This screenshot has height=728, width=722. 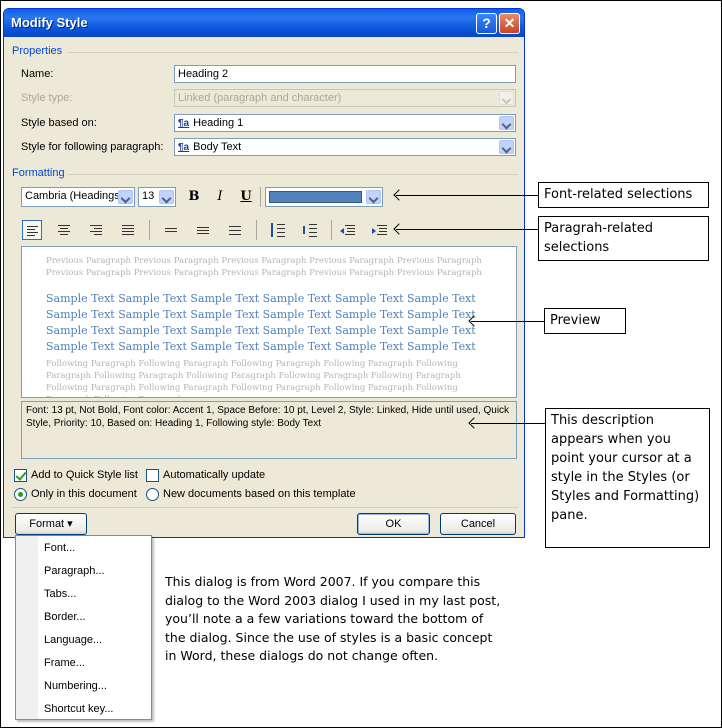 What do you see at coordinates (51, 524) in the screenshot?
I see `format-button: Format ▾` at bounding box center [51, 524].